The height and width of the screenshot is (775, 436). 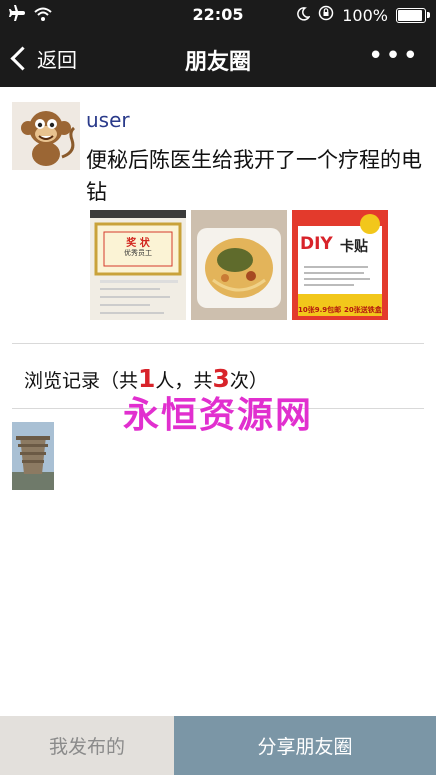 What do you see at coordinates (316, 244) in the screenshot?
I see `diy-headline: DIY` at bounding box center [316, 244].